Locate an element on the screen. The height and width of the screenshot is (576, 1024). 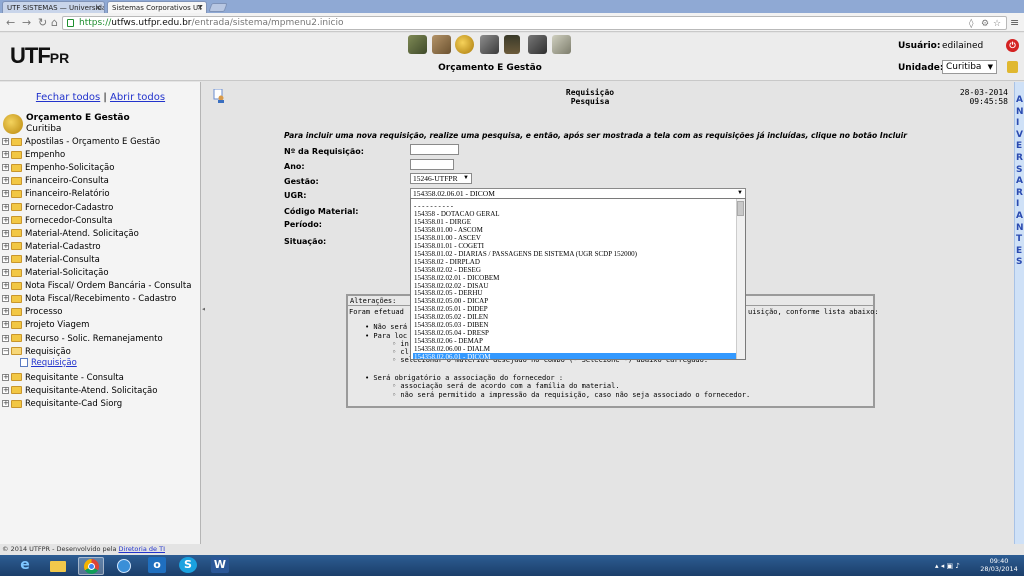
dropdown-option: 154358.02.06.00 - DIALM is located at coordinates (574, 349).